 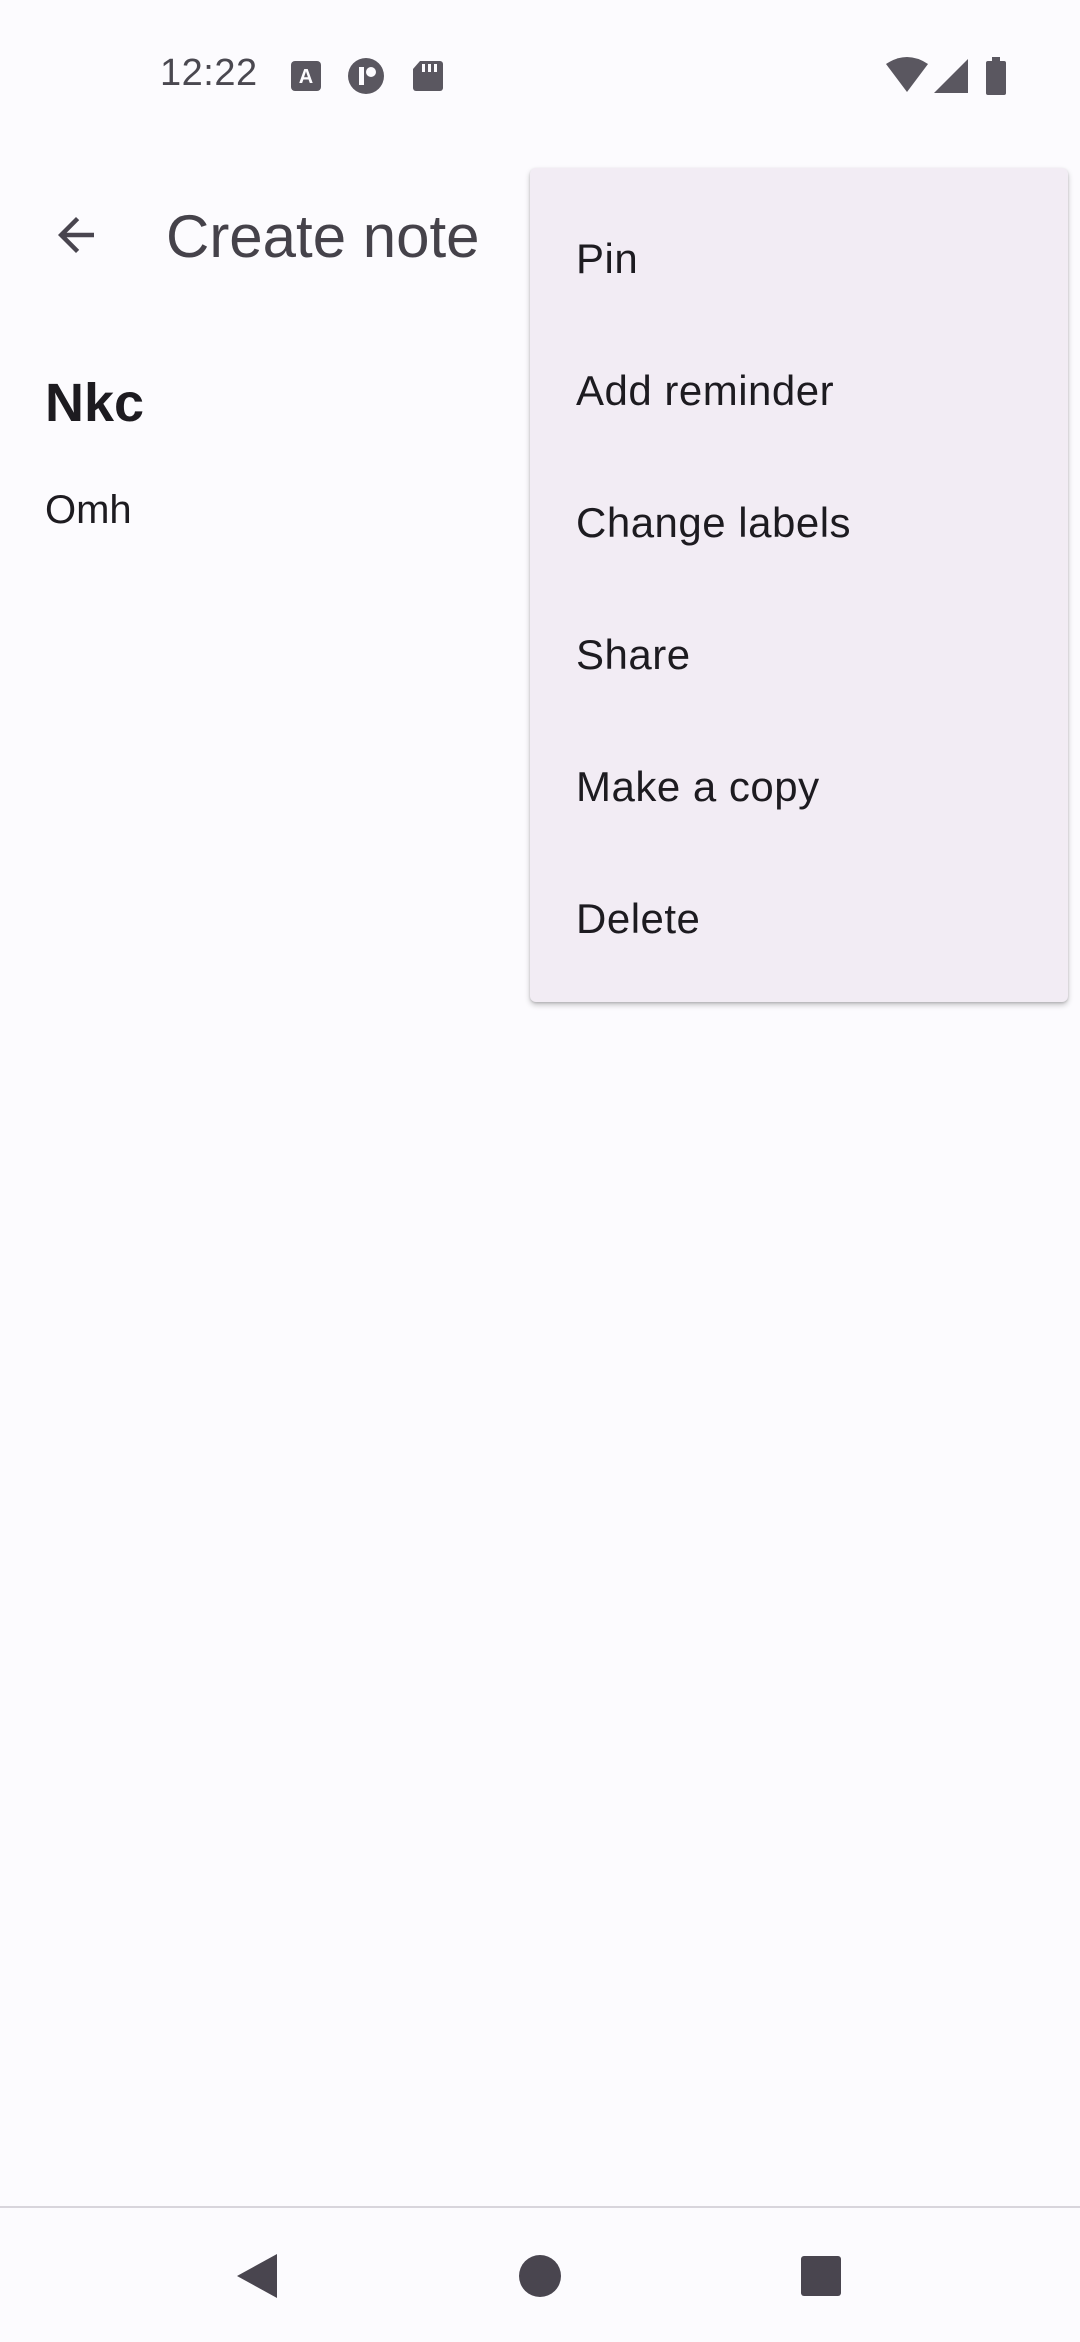 What do you see at coordinates (323, 236) in the screenshot?
I see `page-title: Create note` at bounding box center [323, 236].